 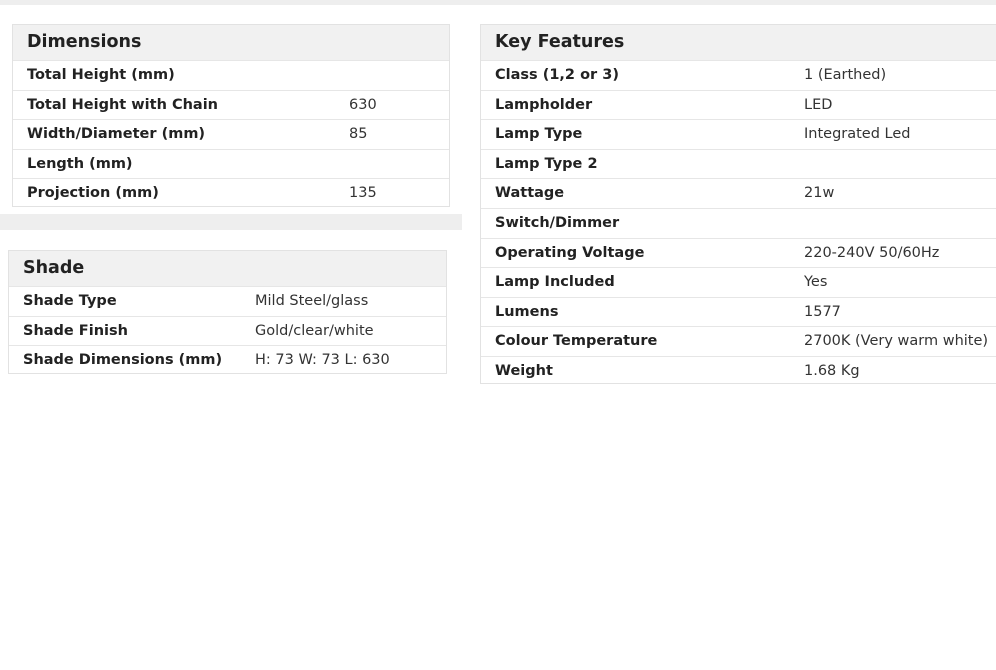 What do you see at coordinates (498, 2) in the screenshot?
I see `top-divider` at bounding box center [498, 2].